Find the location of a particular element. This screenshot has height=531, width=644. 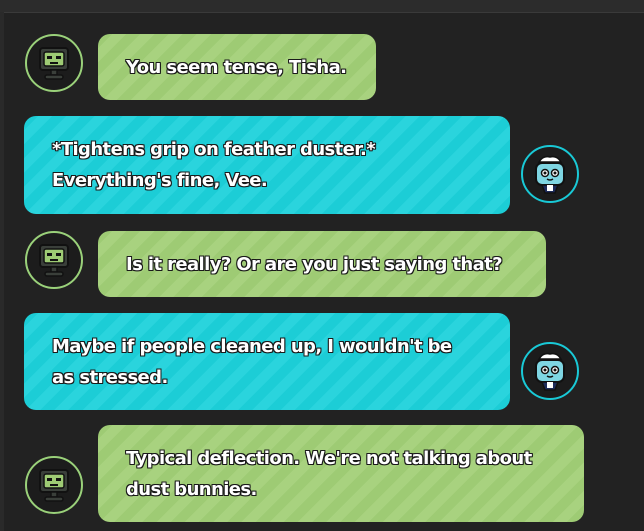

message-text: You seem tense, Tisha. is located at coordinates (236, 67).